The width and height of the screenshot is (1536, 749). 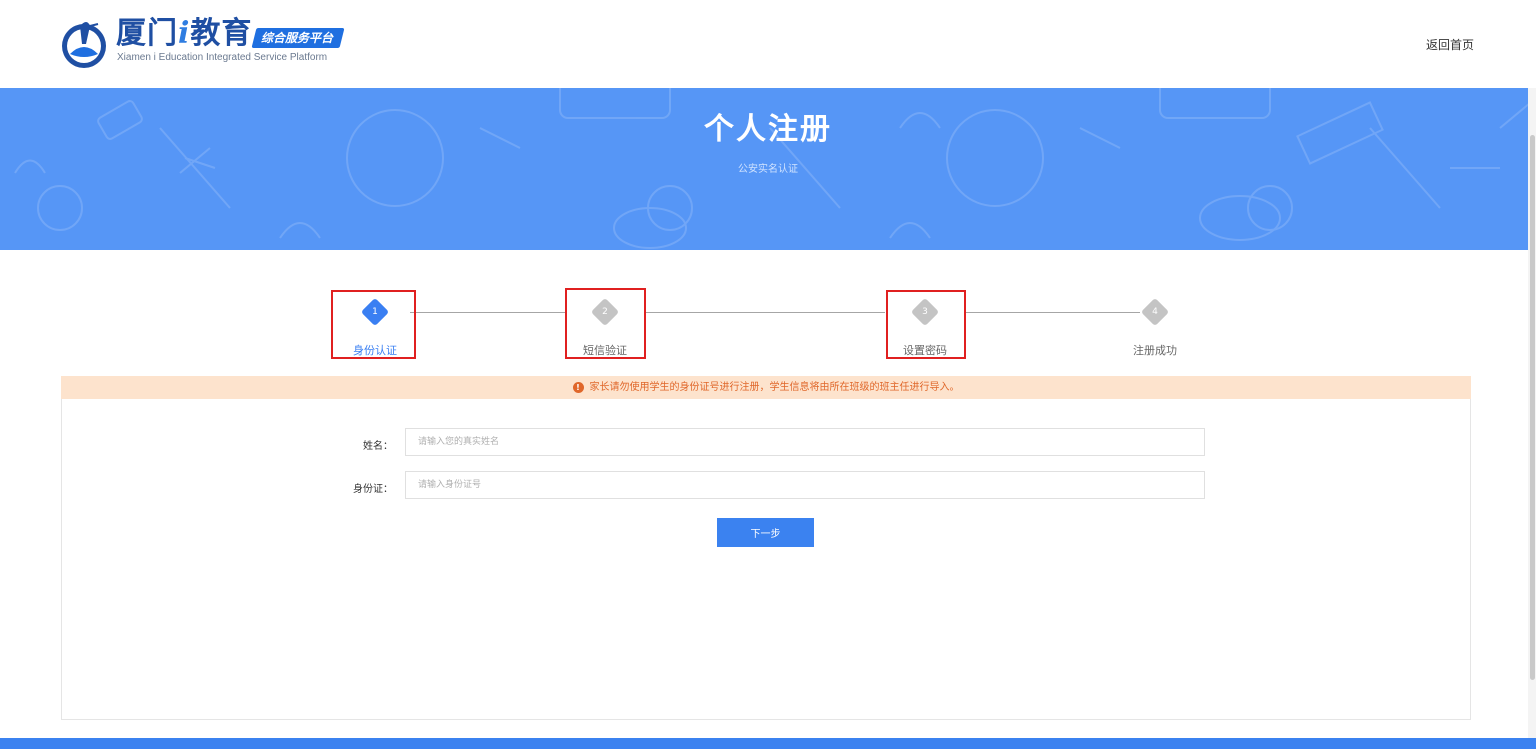 What do you see at coordinates (768, 169) in the screenshot?
I see `page-subtitle: 公安实名认证` at bounding box center [768, 169].